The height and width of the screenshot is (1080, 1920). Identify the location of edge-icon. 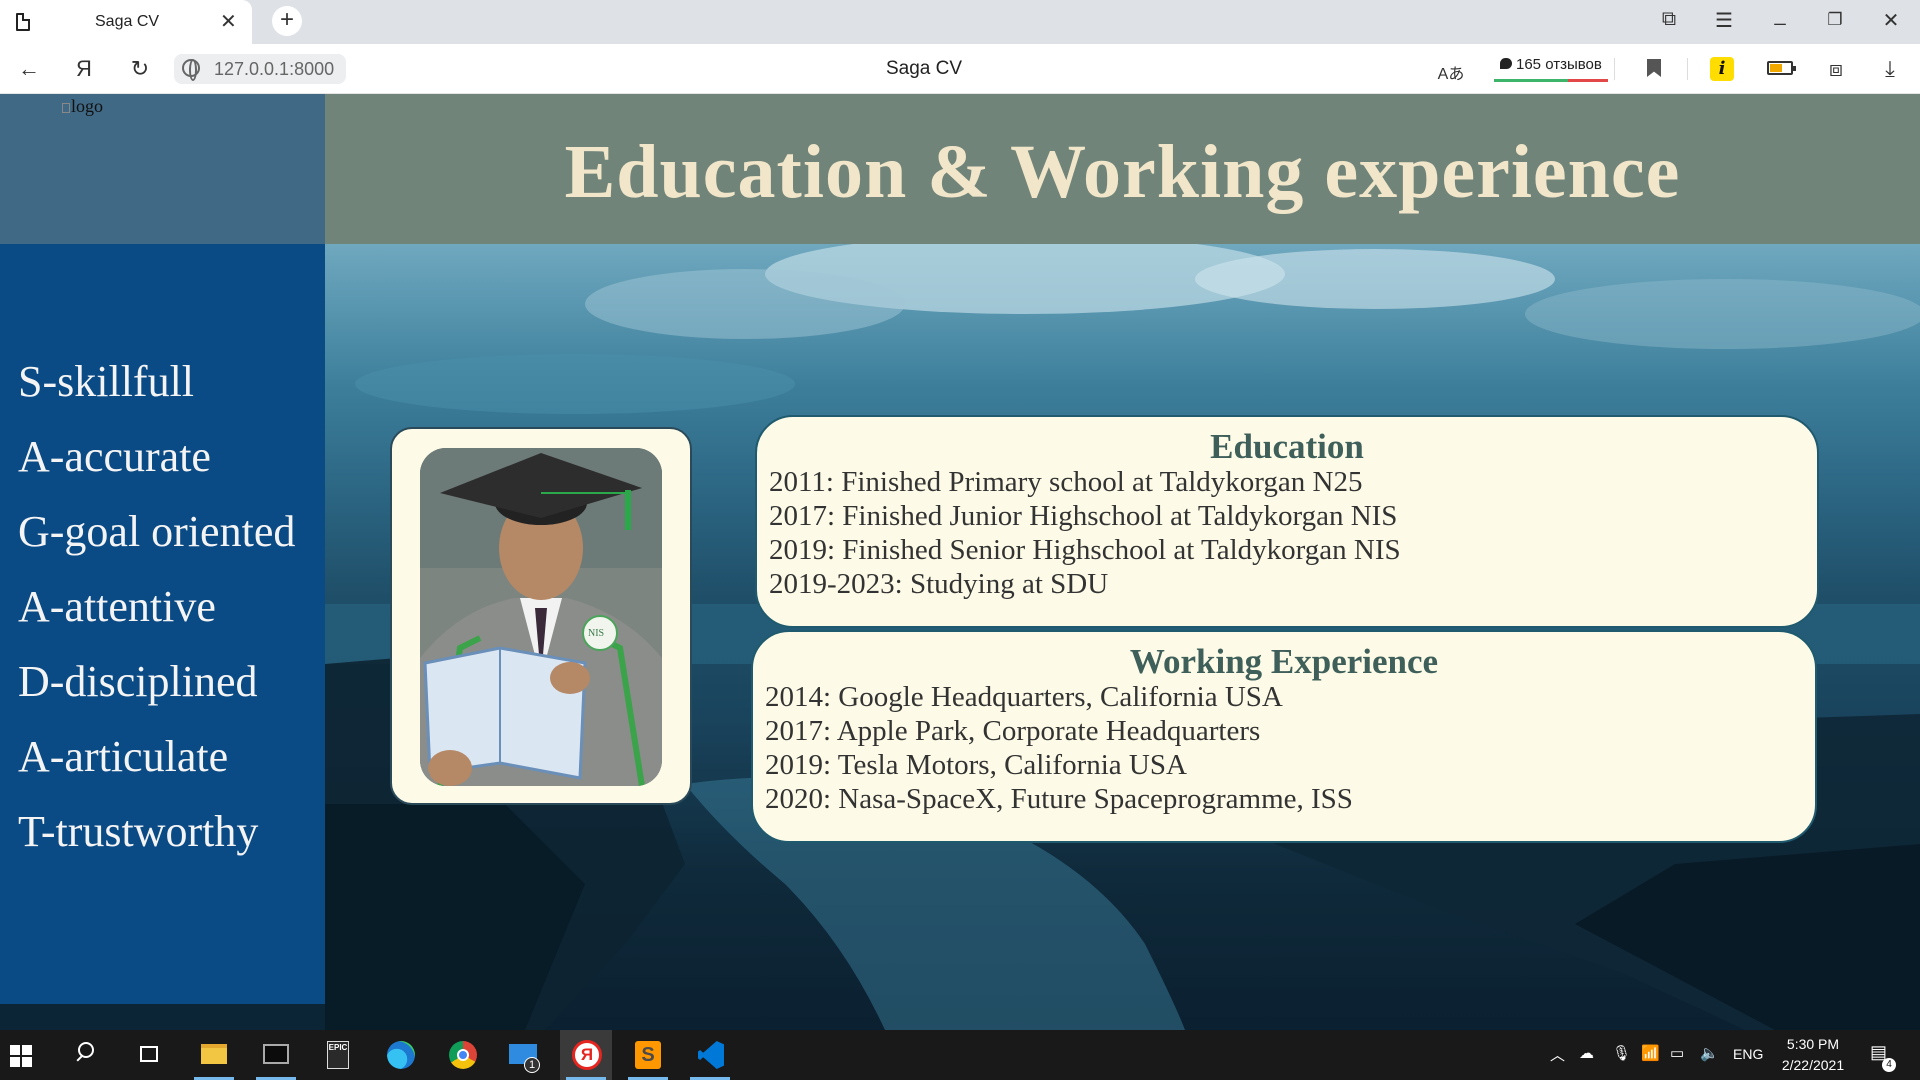
(401, 1055).